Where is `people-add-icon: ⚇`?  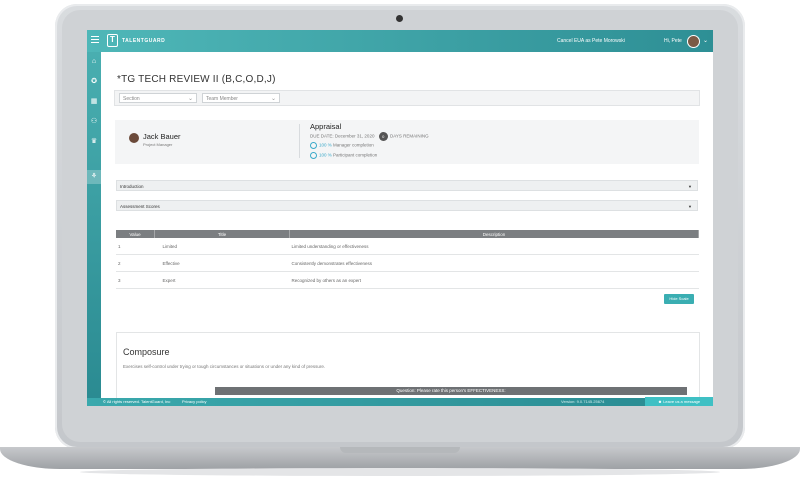 people-add-icon: ⚇ is located at coordinates (94, 122).